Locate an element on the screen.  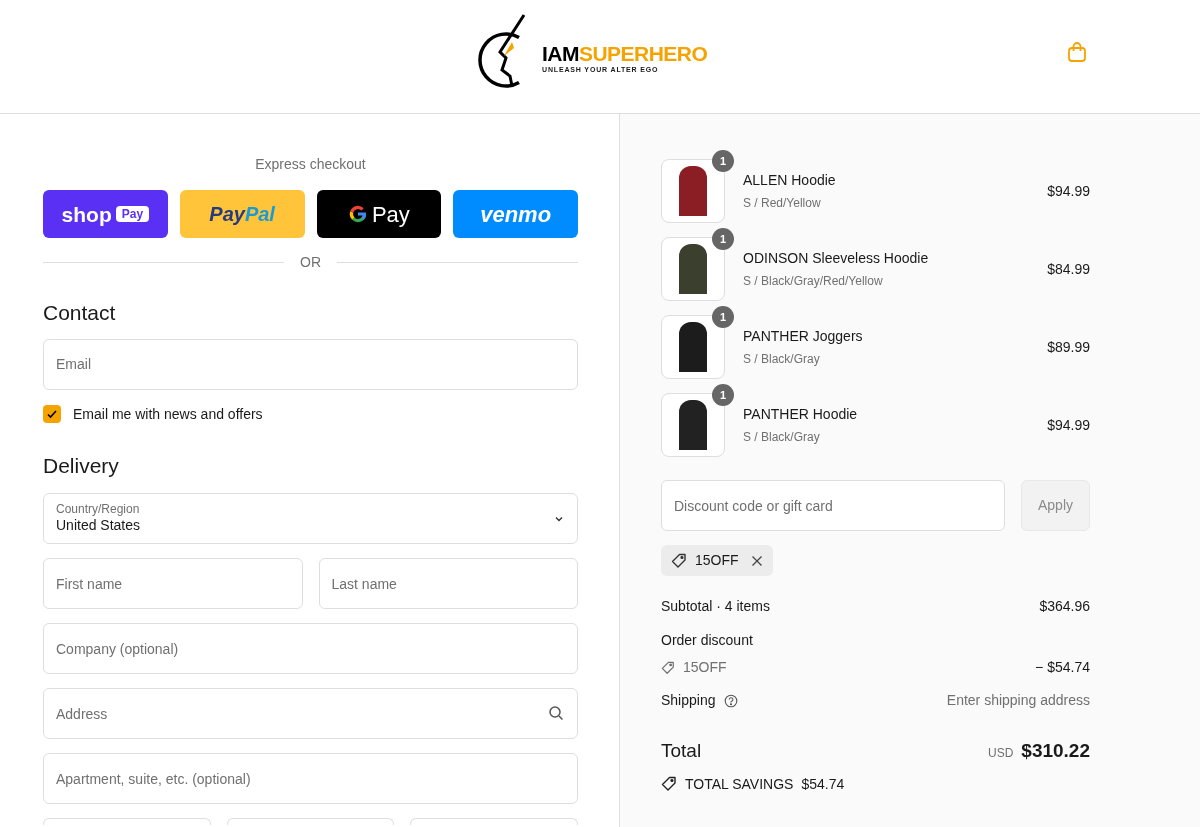
discount-code-field: Discount code or gift card is located at coordinates (833, 505).